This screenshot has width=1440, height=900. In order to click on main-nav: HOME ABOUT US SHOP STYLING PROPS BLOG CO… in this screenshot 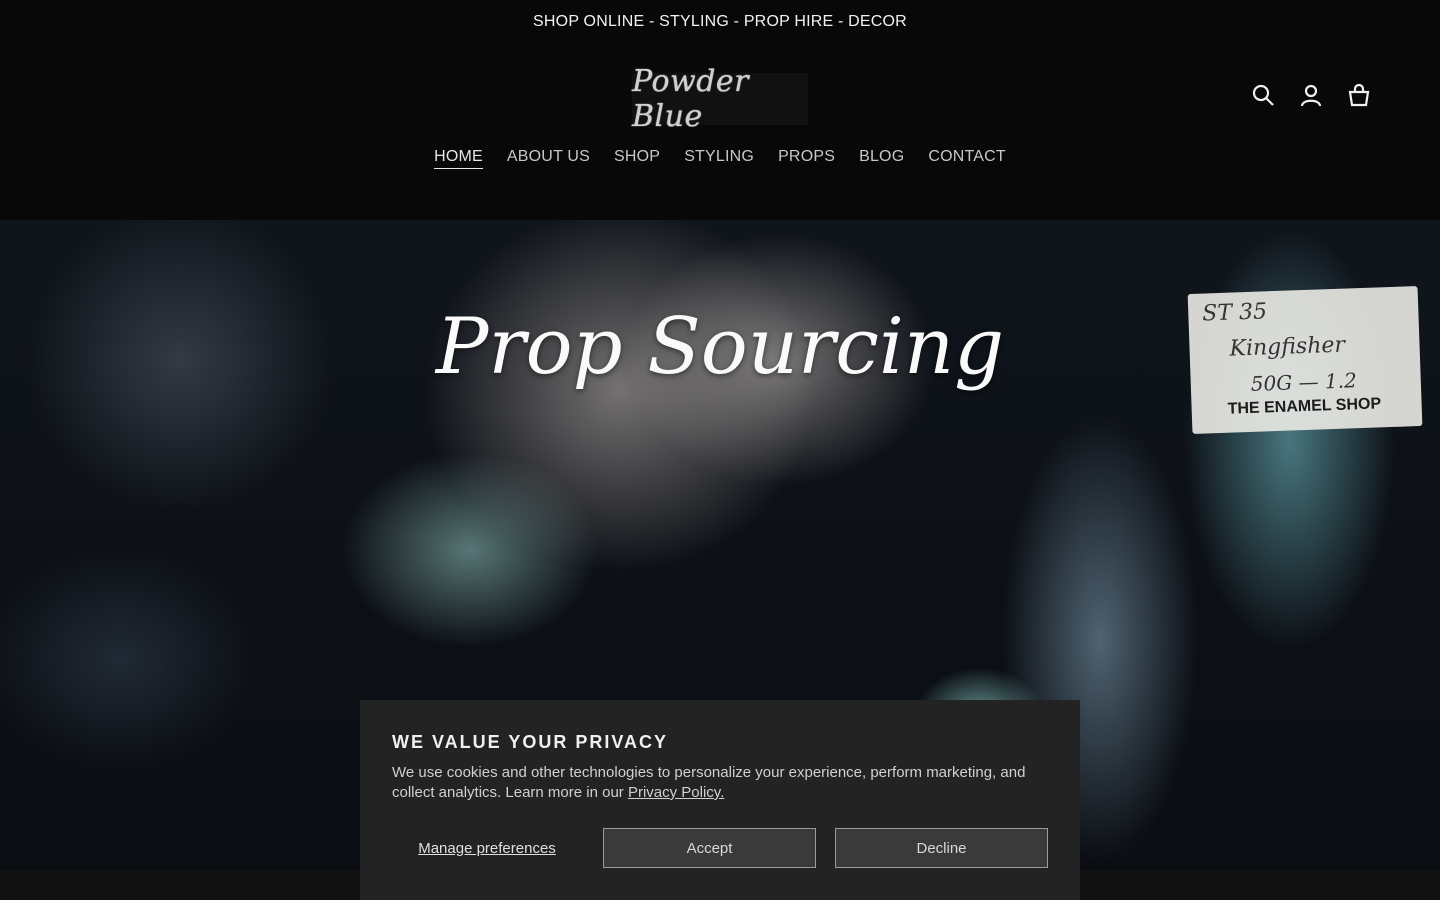, I will do `click(720, 158)`.